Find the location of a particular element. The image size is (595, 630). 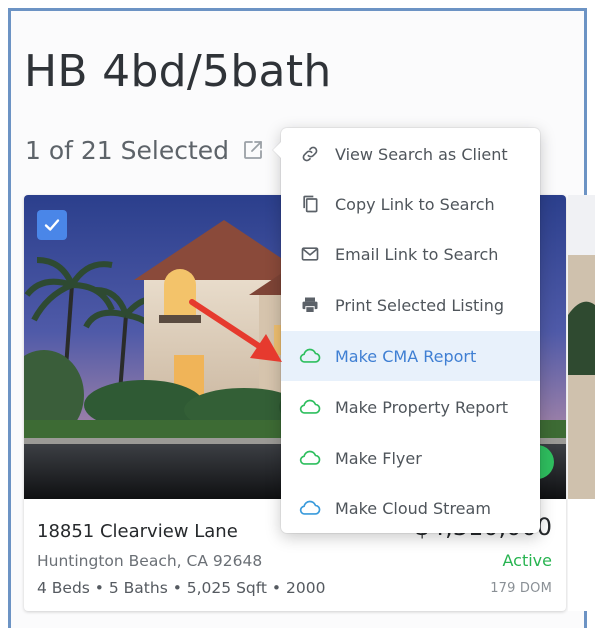

menu-item-make-property-report: Make Property Report is located at coordinates (410, 407).